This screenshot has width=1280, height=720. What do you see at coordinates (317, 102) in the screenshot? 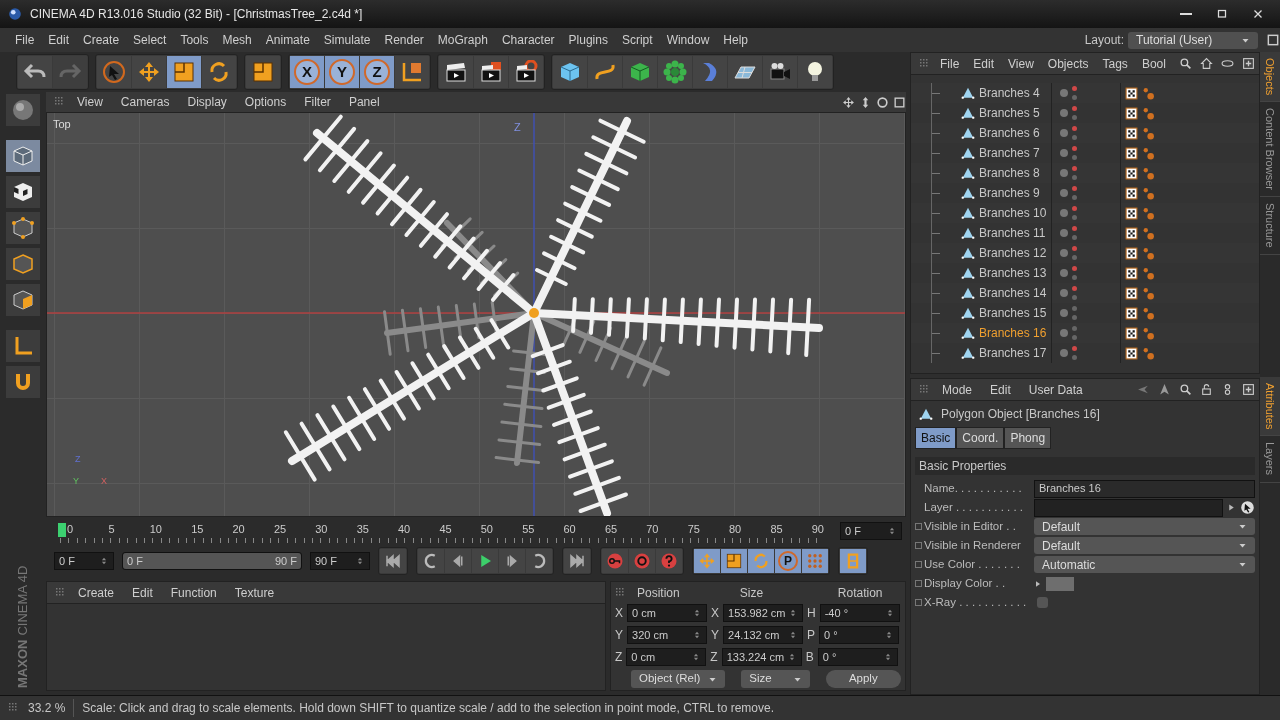
I see `menu-item: Filter` at bounding box center [317, 102].